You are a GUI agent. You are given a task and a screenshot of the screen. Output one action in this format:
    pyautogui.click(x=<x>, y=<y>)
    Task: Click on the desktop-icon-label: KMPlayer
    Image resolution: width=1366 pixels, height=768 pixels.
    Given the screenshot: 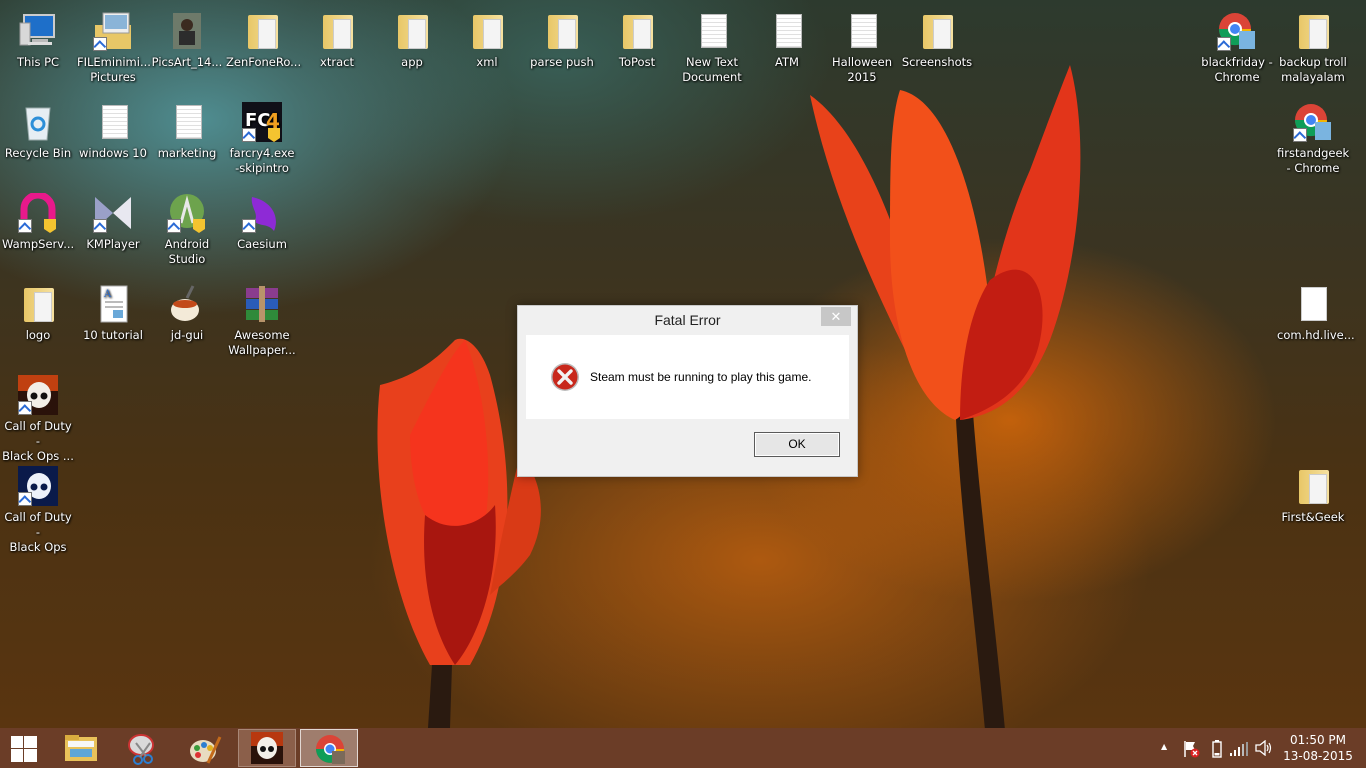 What is the action you would take?
    pyautogui.click(x=113, y=244)
    